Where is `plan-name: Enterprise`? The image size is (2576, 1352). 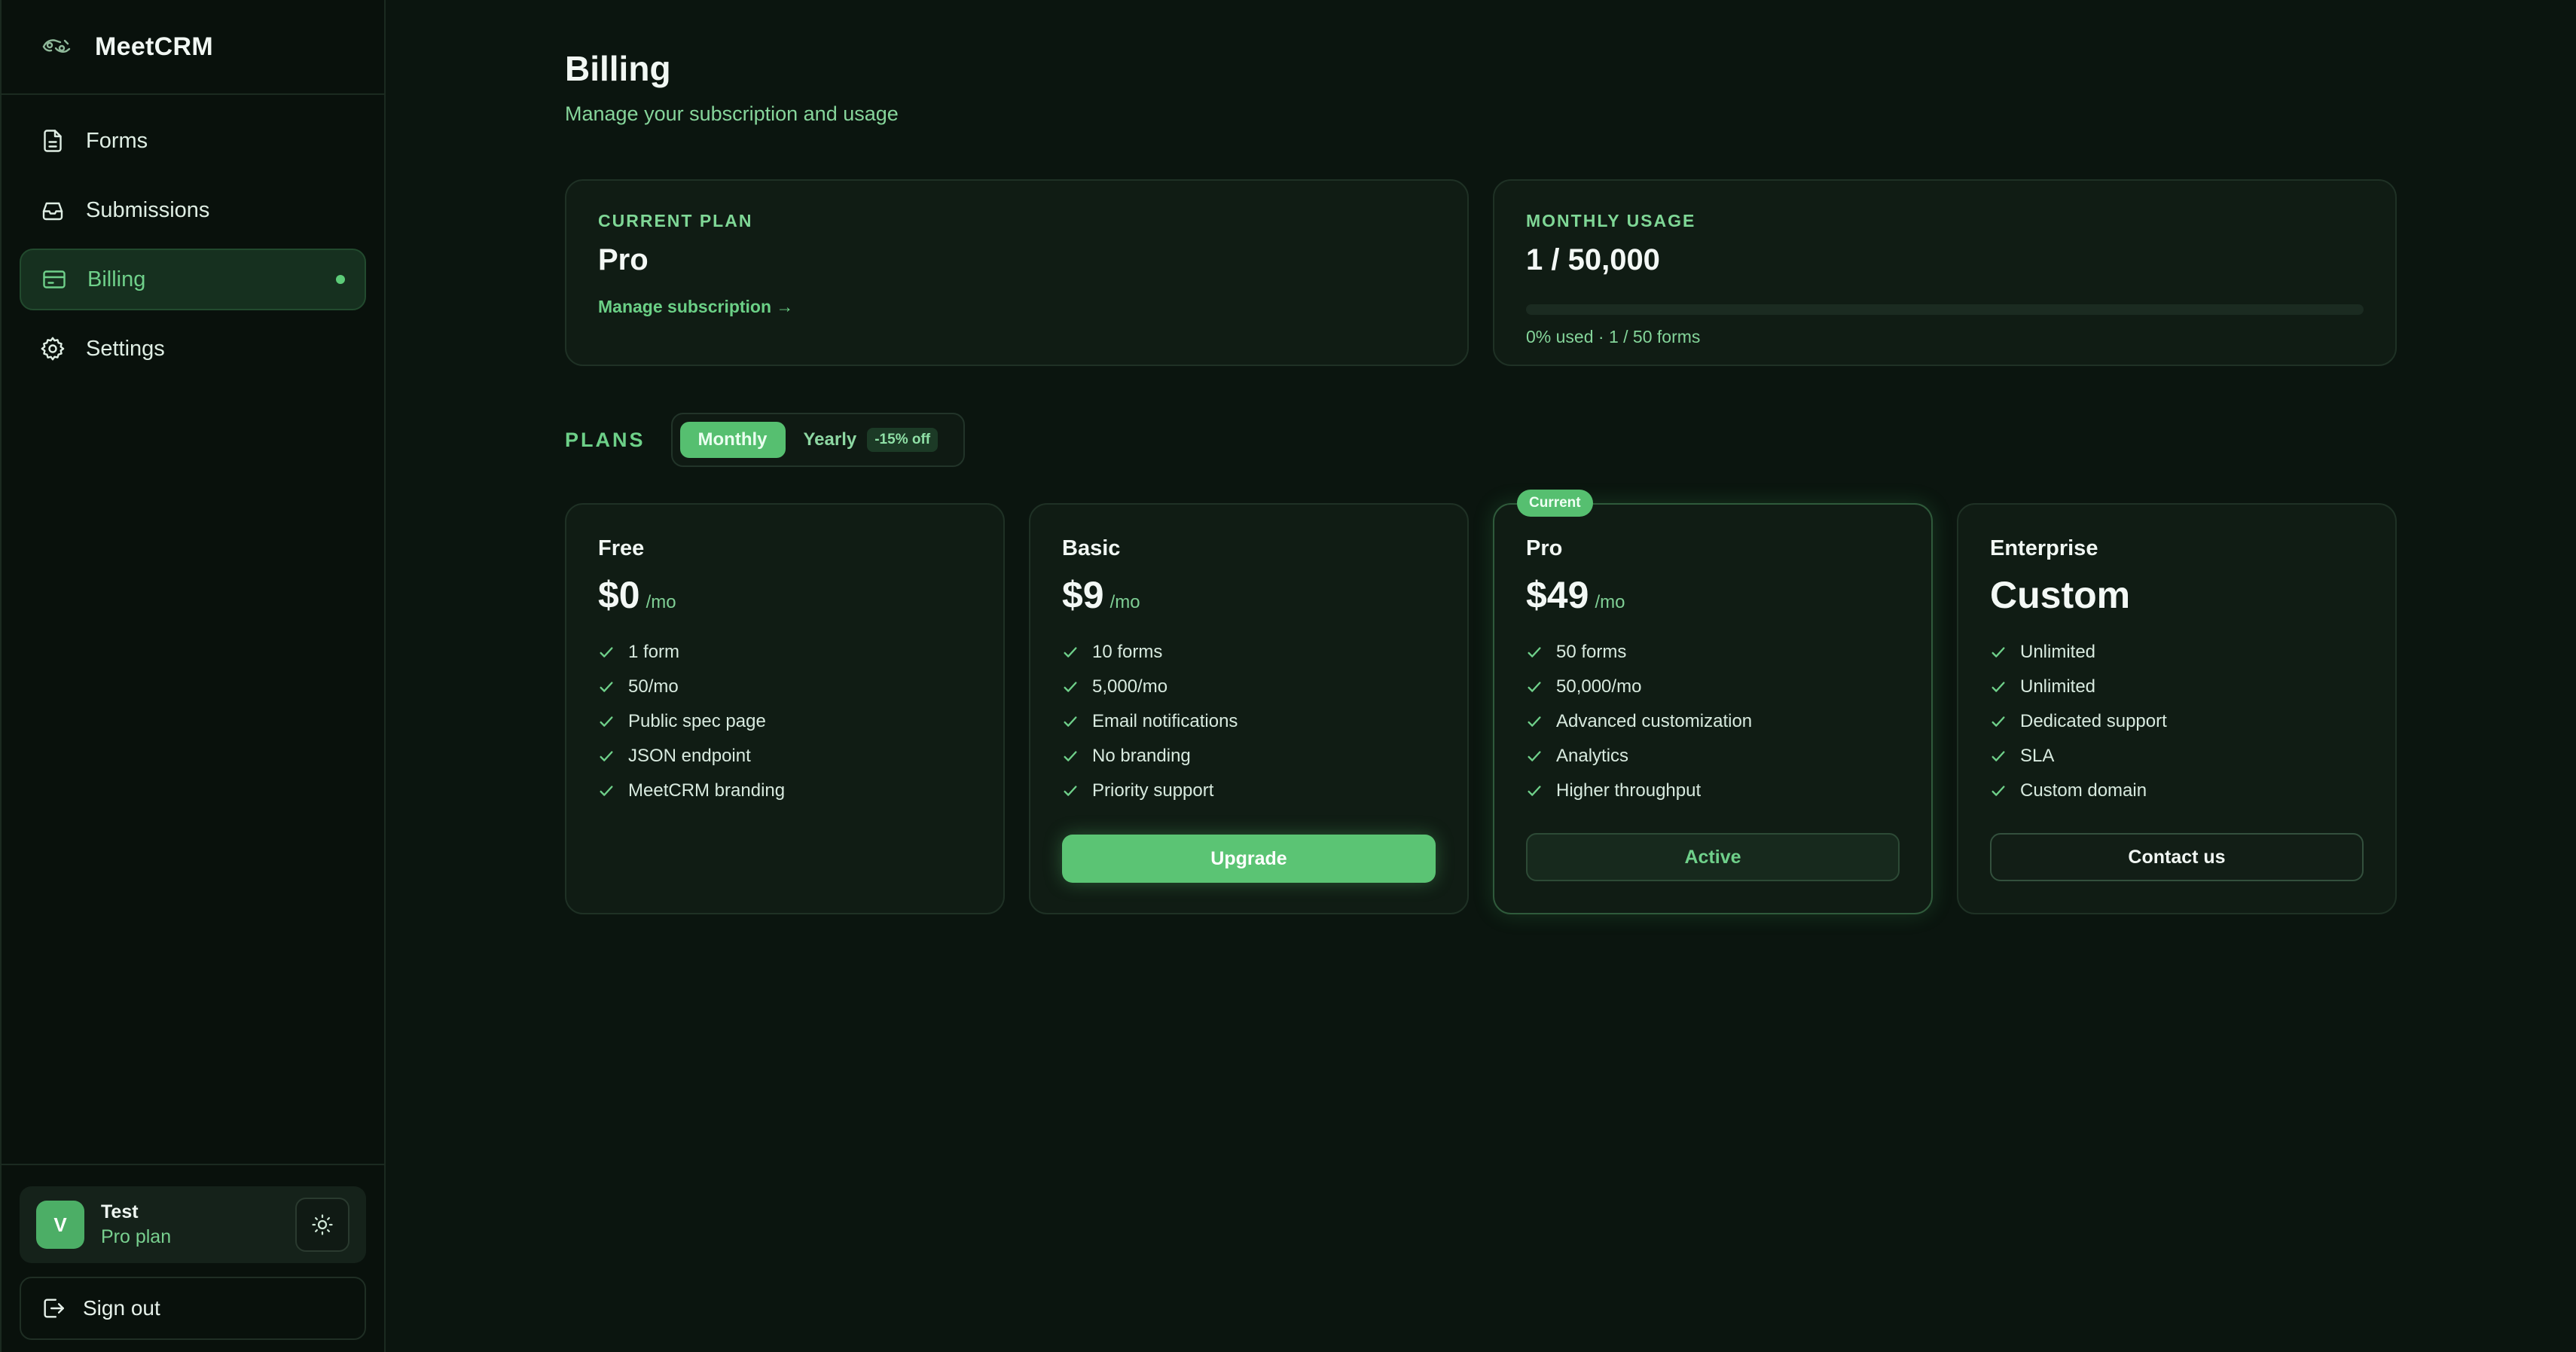
plan-name: Enterprise is located at coordinates (2044, 548).